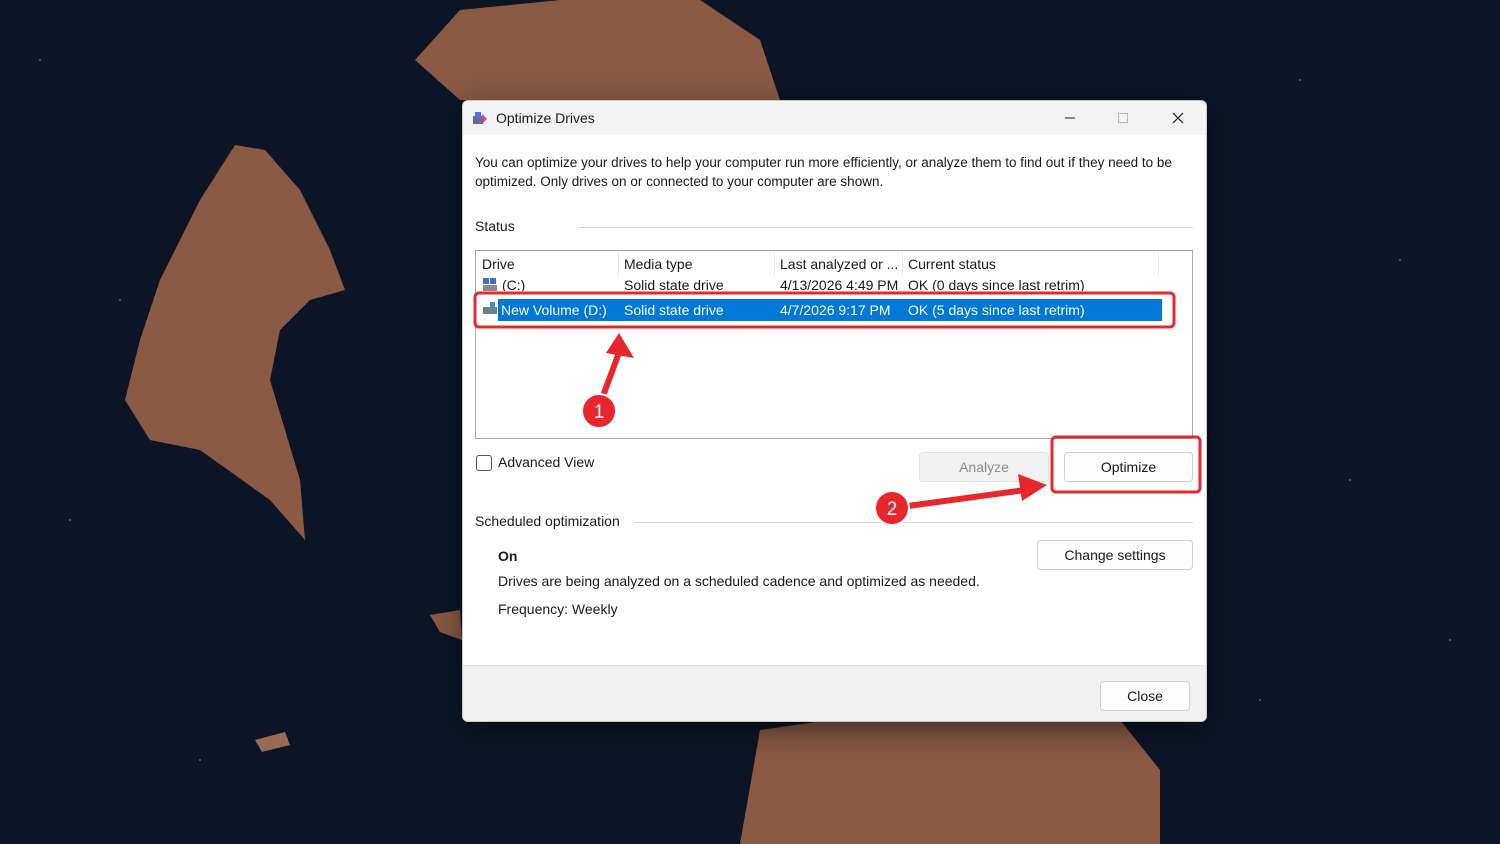 Image resolution: width=1500 pixels, height=844 pixels. I want to click on current-status: OK (0 days since last retrim), so click(996, 284).